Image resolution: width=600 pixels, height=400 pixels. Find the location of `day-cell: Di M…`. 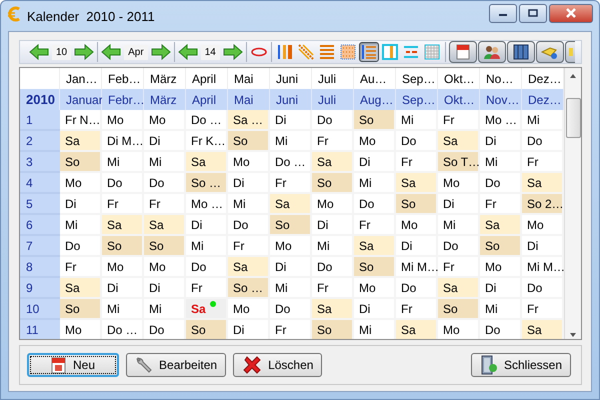

day-cell: Di M… is located at coordinates (123, 141).